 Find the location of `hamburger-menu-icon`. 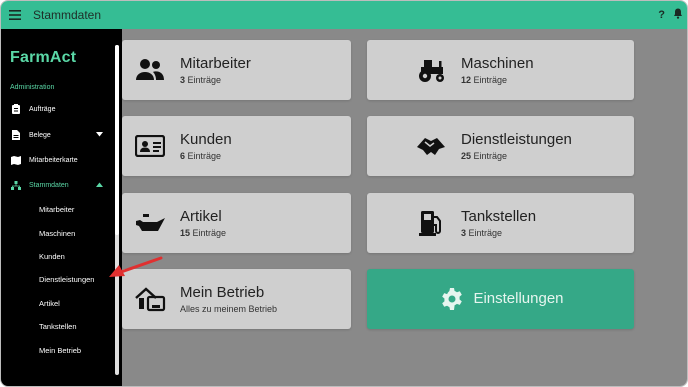

hamburger-menu-icon is located at coordinates (15, 15).